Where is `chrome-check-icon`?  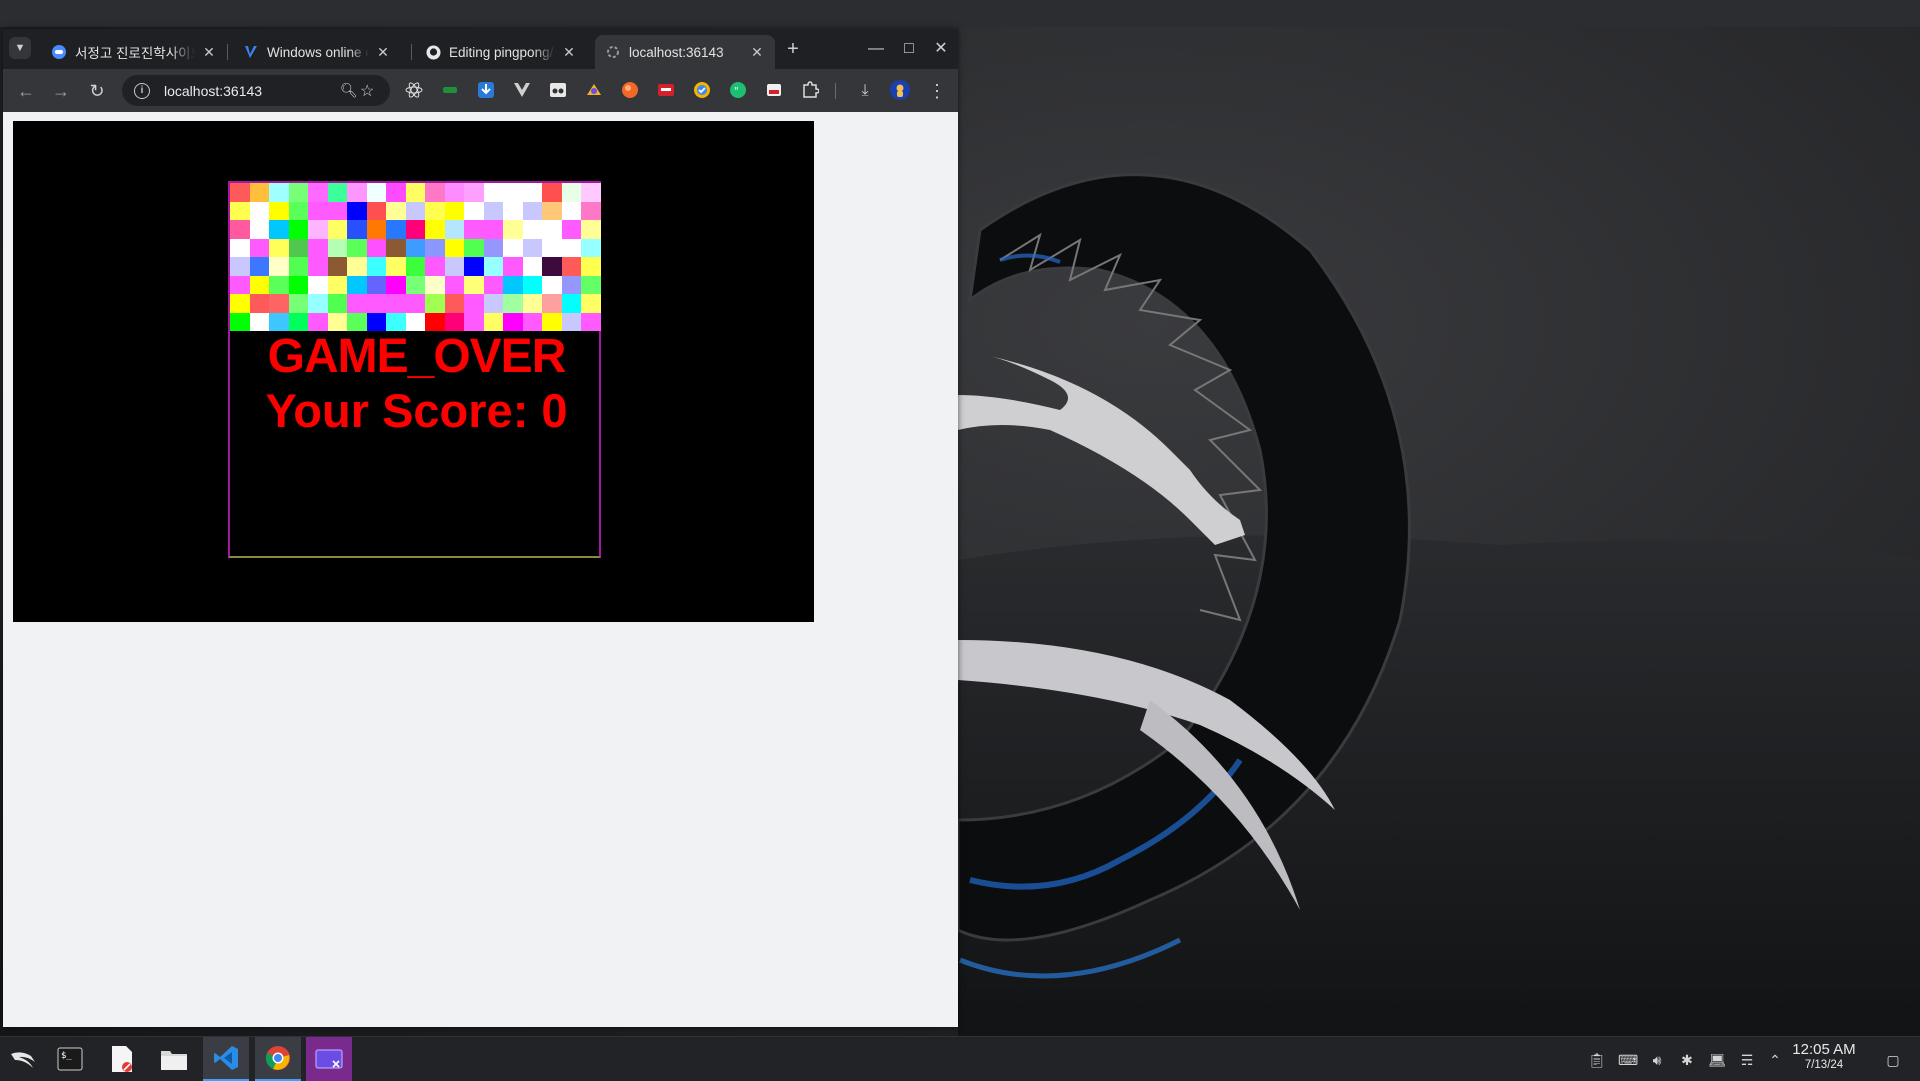
chrome-check-icon is located at coordinates (702, 90).